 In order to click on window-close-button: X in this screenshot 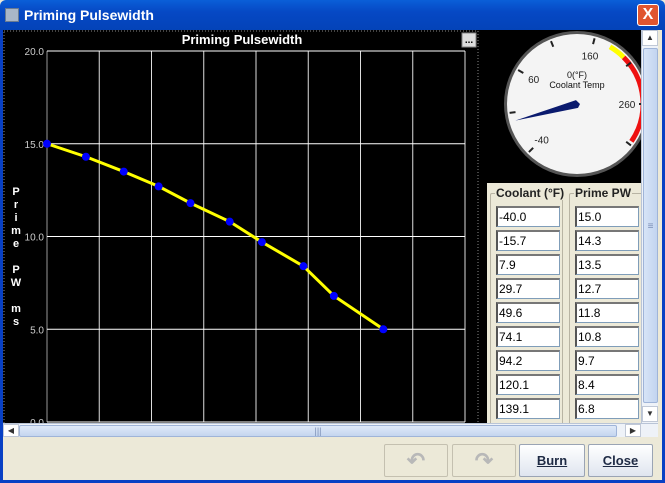, I will do `click(648, 15)`.